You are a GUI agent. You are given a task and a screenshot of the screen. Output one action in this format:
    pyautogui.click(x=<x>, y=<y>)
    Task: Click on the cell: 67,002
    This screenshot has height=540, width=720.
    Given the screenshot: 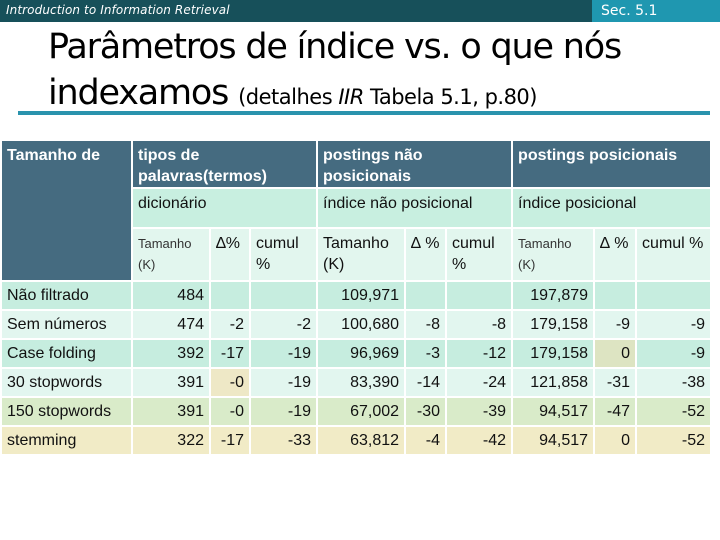 What is the action you would take?
    pyautogui.click(x=361, y=411)
    